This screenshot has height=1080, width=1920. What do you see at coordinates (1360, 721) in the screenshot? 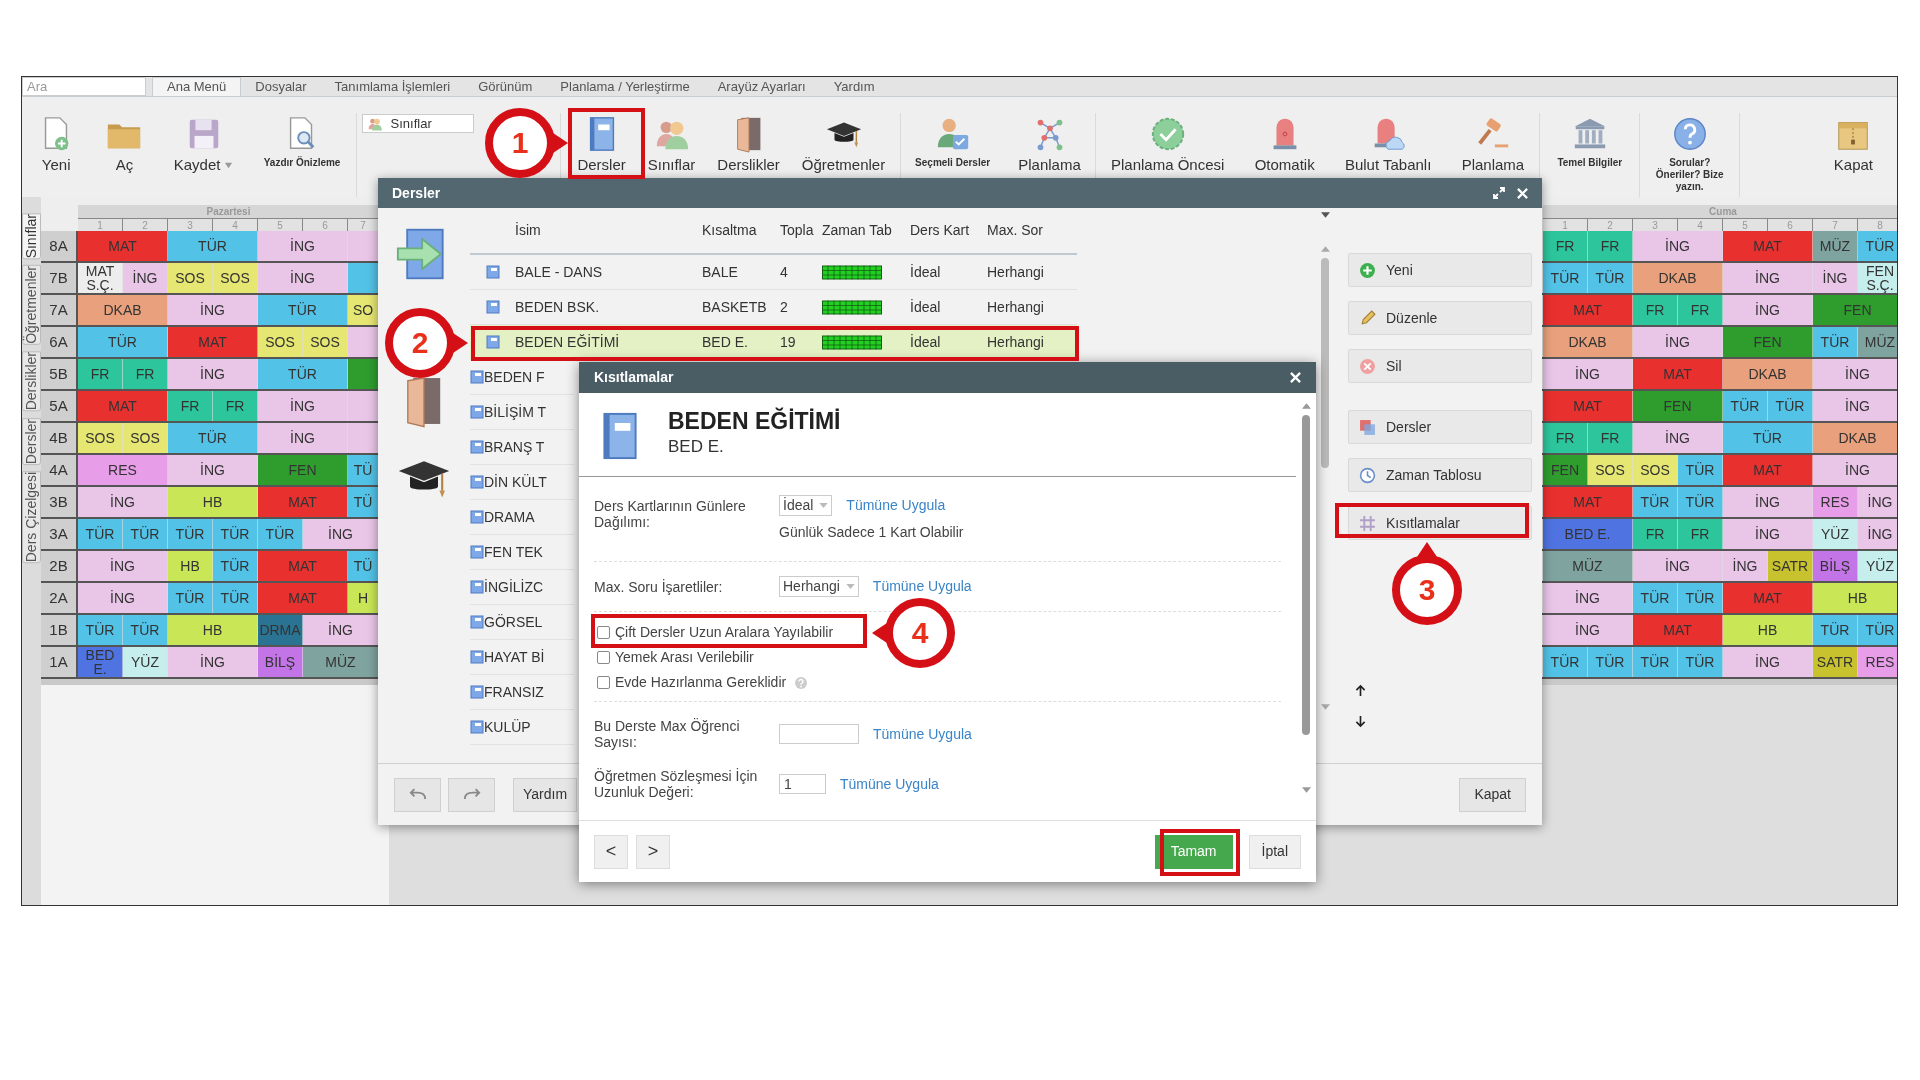
I see `move-down-icon` at bounding box center [1360, 721].